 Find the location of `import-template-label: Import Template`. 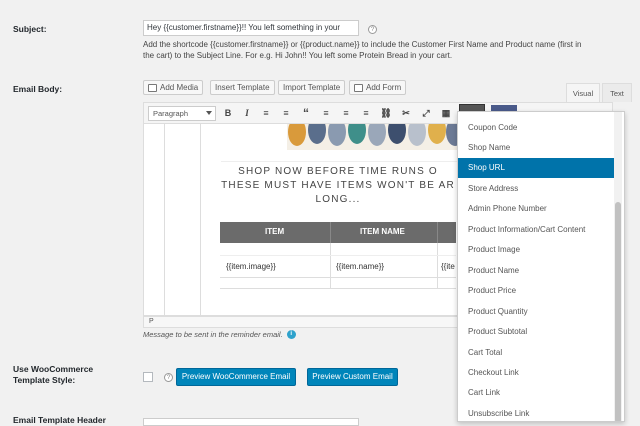

import-template-label: Import Template is located at coordinates (312, 87).